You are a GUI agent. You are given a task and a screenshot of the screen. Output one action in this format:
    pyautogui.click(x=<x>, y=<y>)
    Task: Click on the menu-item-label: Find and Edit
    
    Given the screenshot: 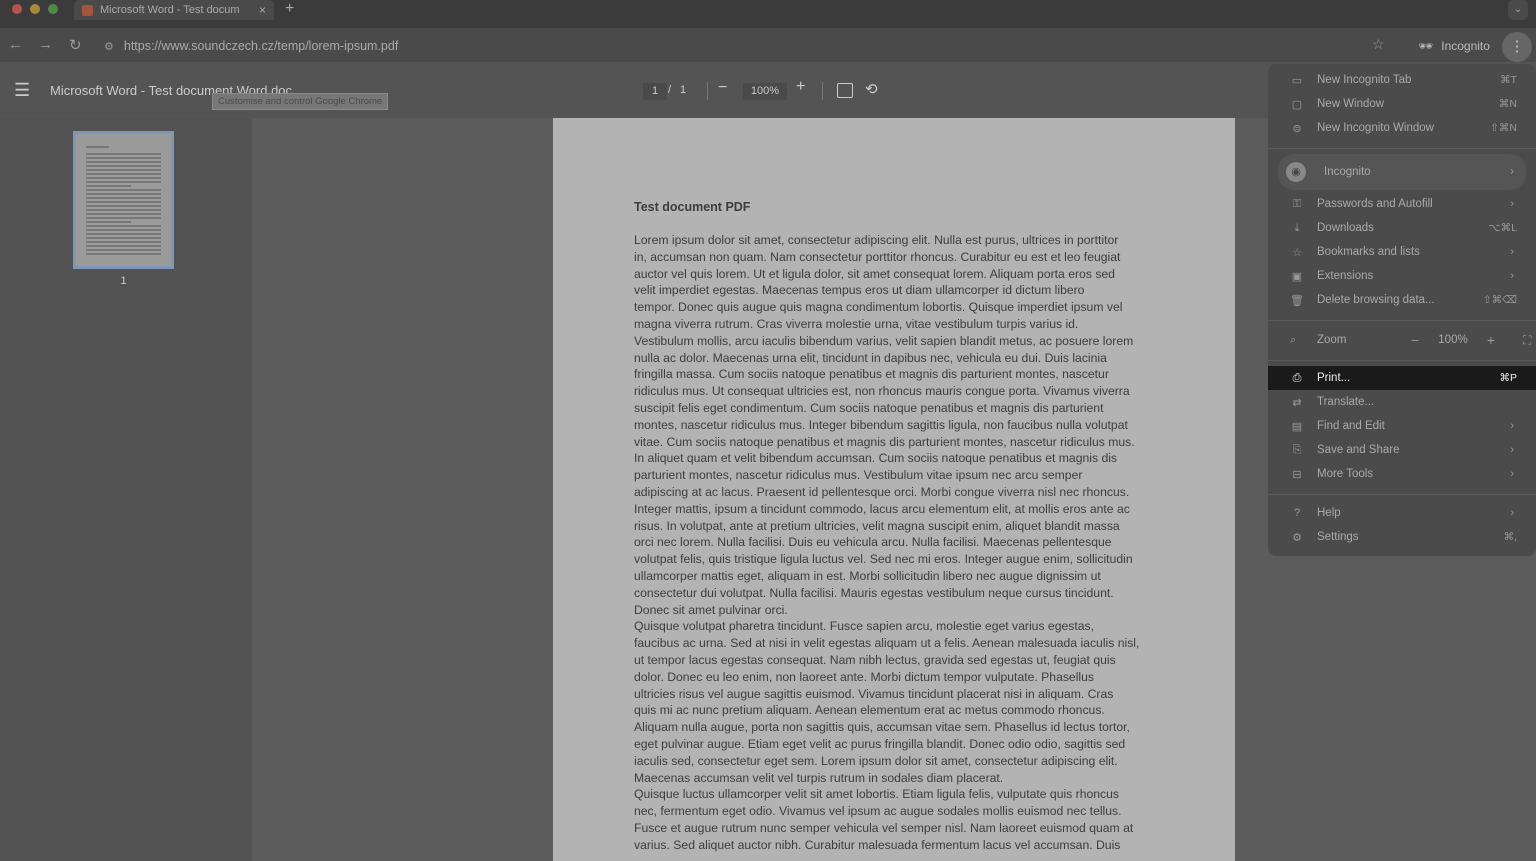 What is the action you would take?
    pyautogui.click(x=1351, y=426)
    